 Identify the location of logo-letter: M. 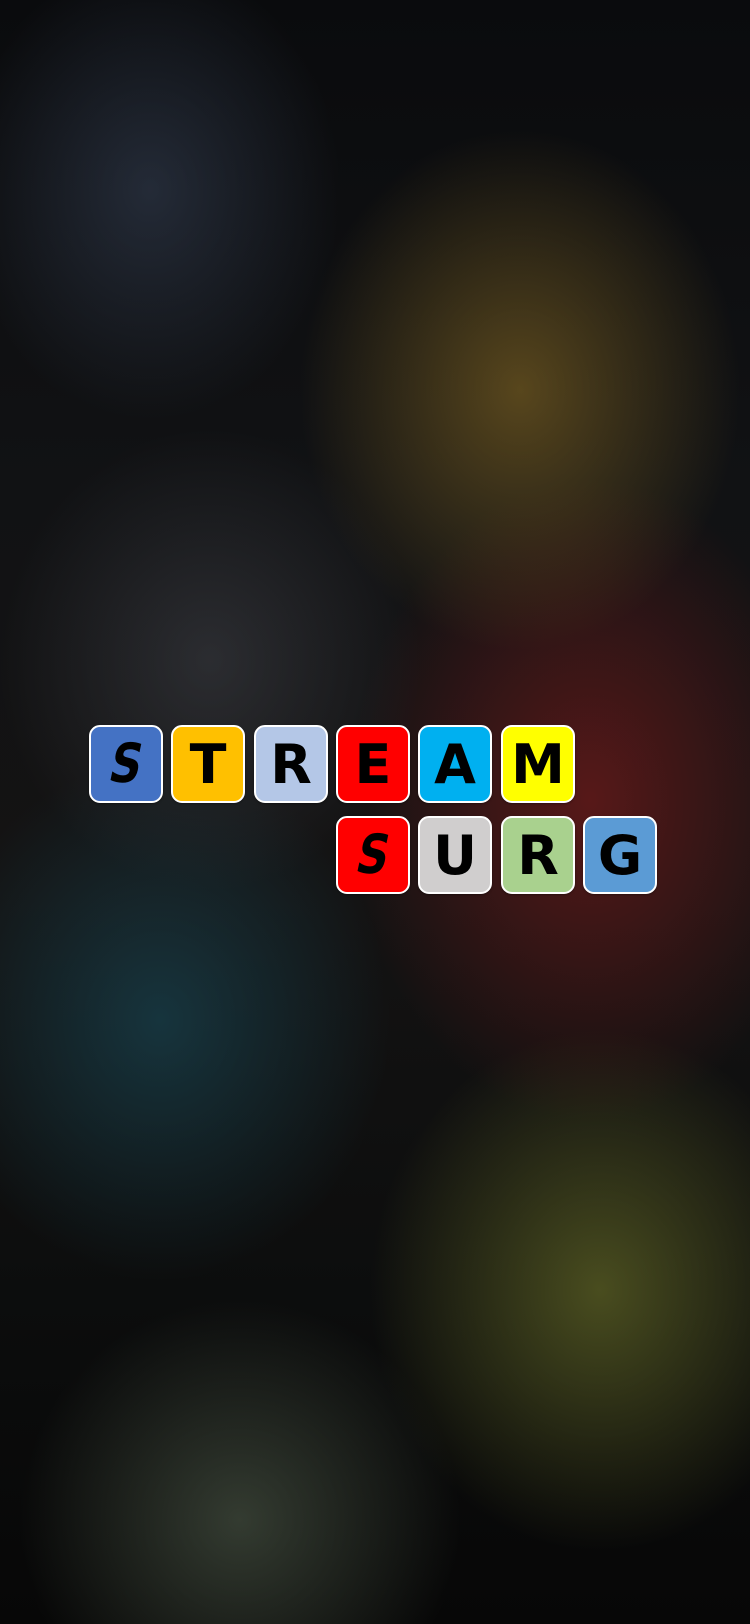
(538, 764).